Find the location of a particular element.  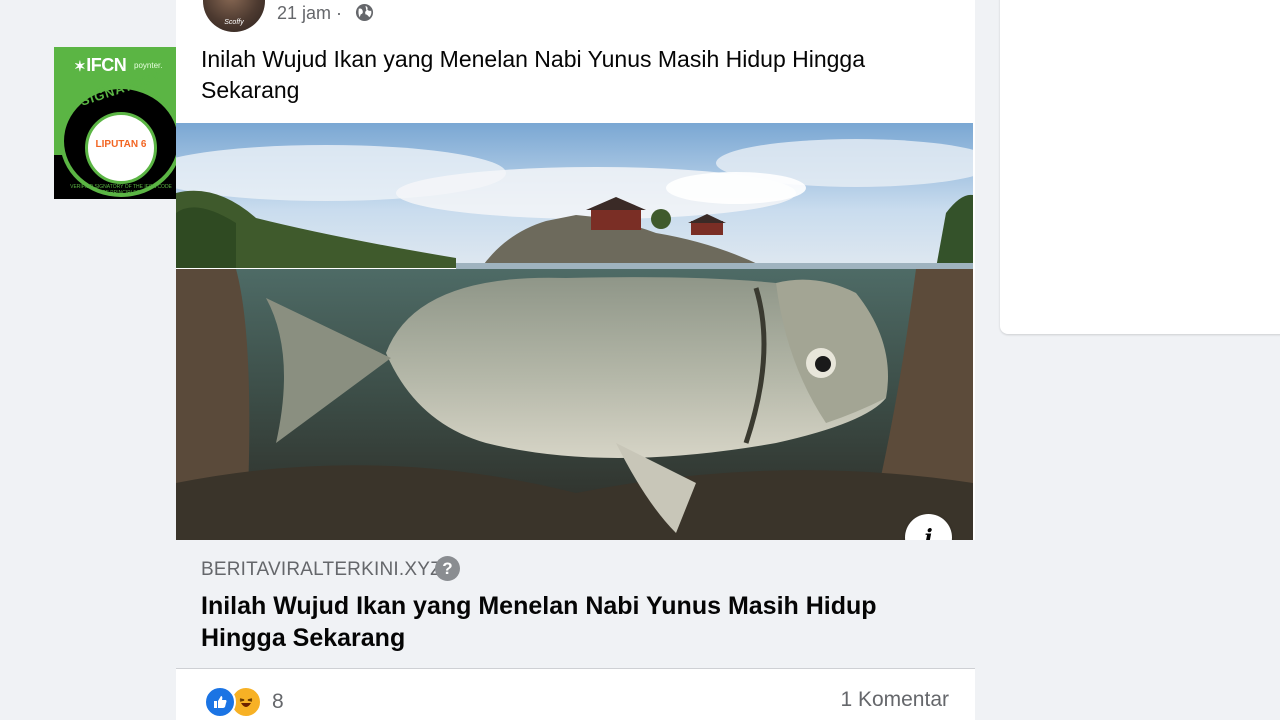

link-domain: BERITAVIRALTERKINI.XYZ is located at coordinates (321, 569).